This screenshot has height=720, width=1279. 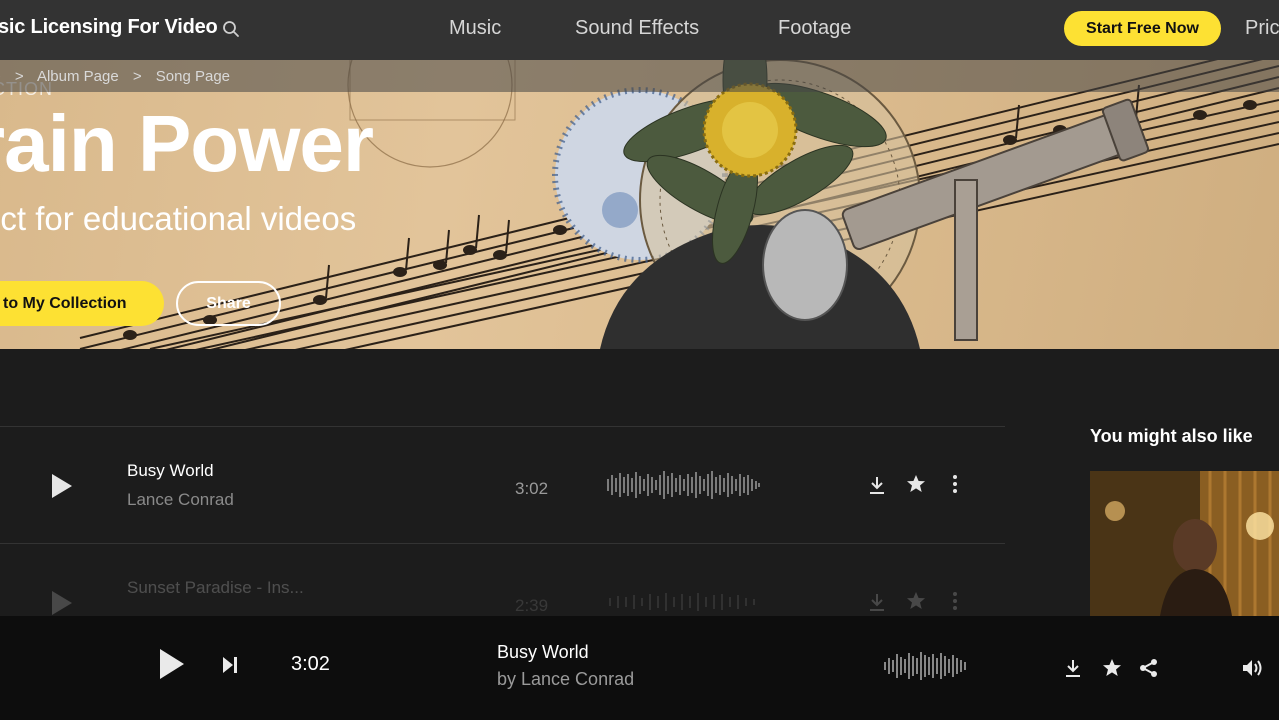 What do you see at coordinates (193, 76) in the screenshot?
I see `breadcrumb-item-song: Song Page` at bounding box center [193, 76].